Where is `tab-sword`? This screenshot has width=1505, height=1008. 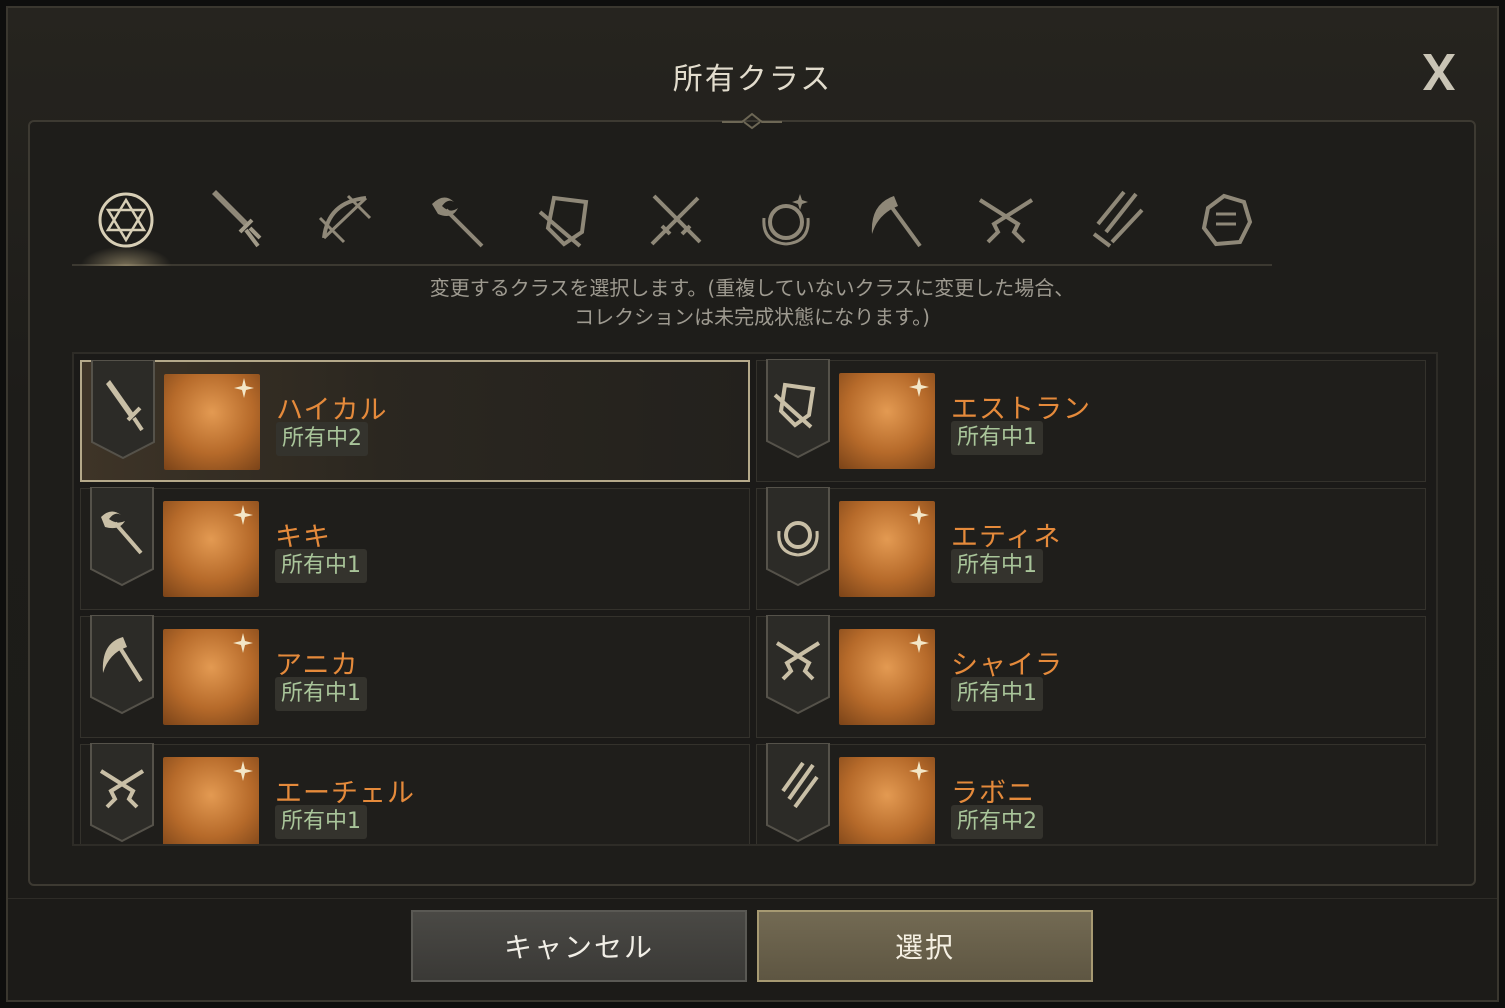 tab-sword is located at coordinates (236, 220).